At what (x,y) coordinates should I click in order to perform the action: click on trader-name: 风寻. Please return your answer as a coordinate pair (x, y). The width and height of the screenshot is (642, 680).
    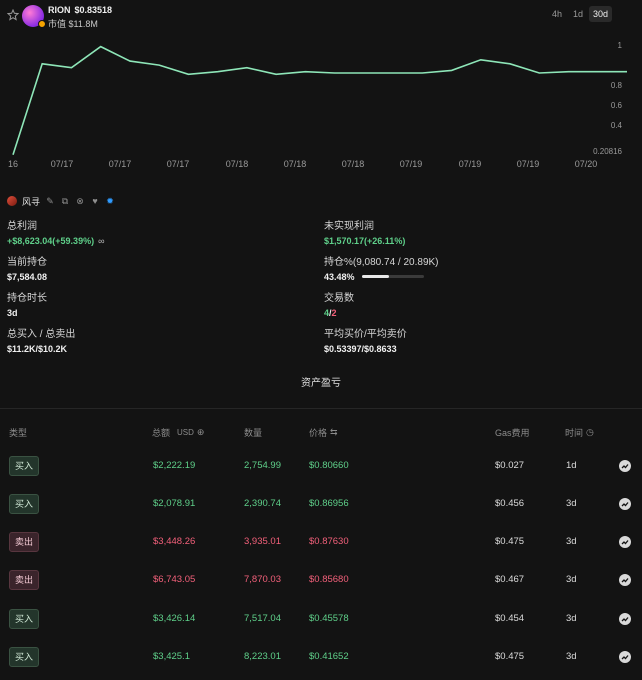
    Looking at the image, I should click on (31, 201).